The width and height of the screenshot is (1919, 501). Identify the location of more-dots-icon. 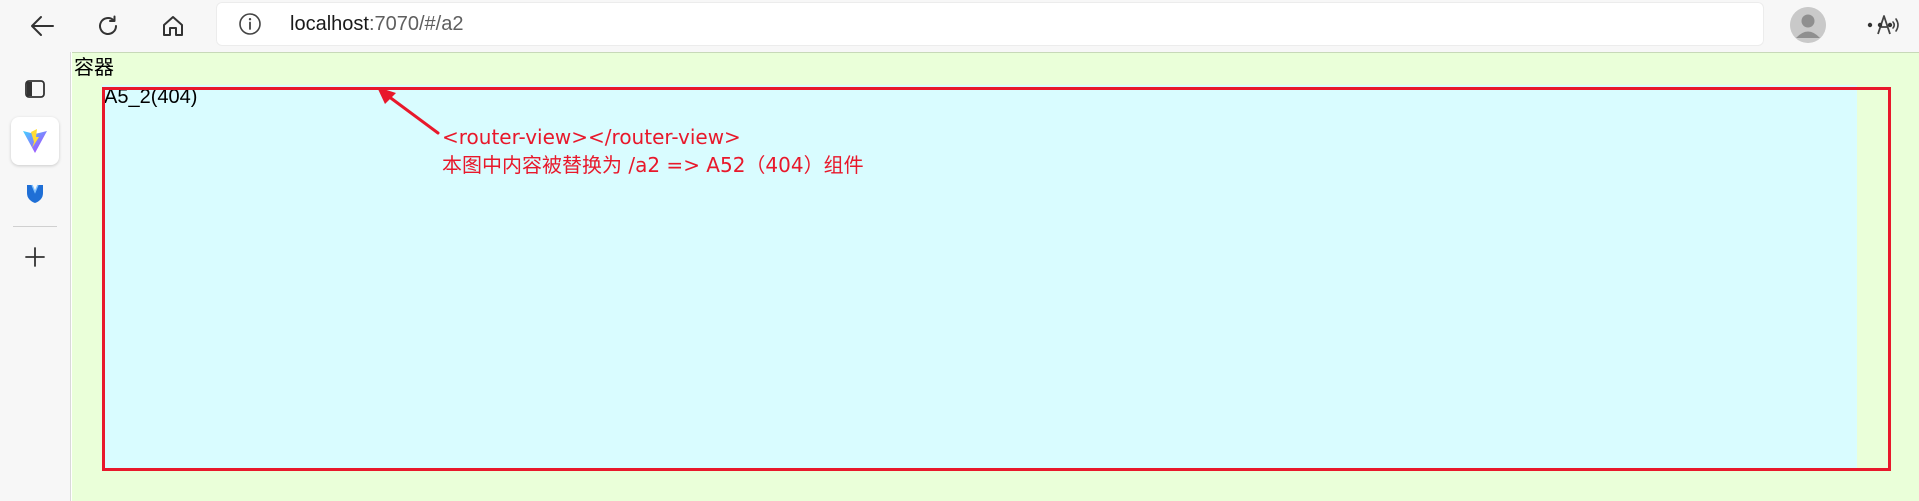
(1880, 25).